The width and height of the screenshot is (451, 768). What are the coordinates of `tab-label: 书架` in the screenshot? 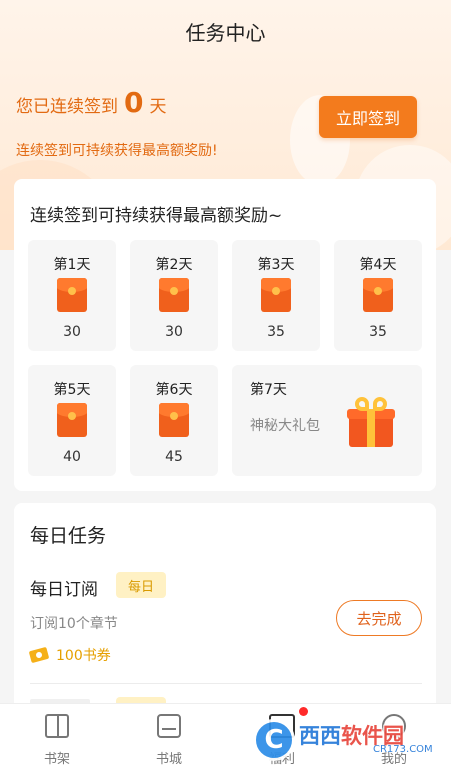 It's located at (56, 759).